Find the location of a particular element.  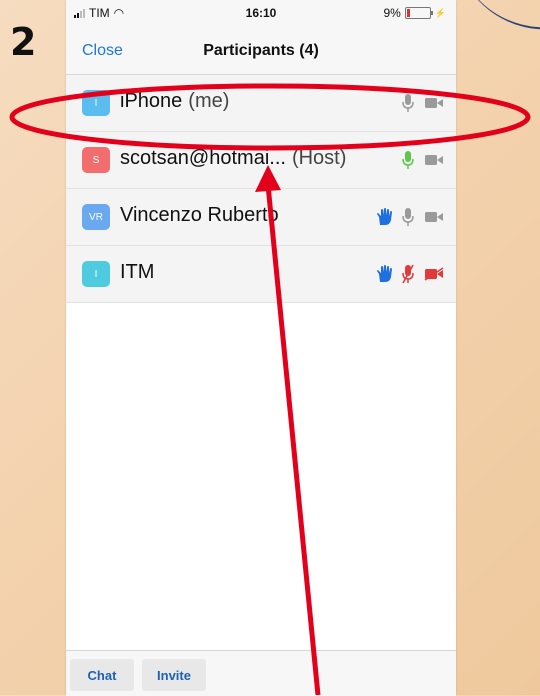

participant-name-block: iPhone (me) is located at coordinates (174, 101).